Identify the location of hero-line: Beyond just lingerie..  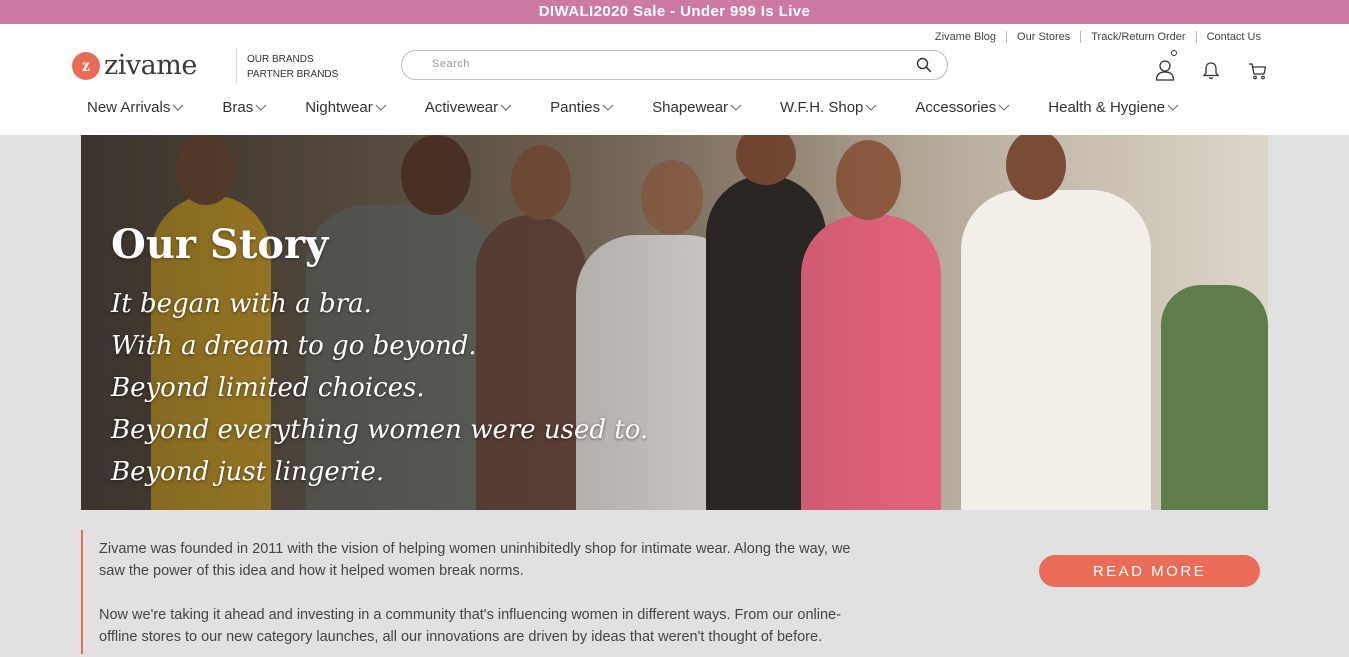
(248, 472).